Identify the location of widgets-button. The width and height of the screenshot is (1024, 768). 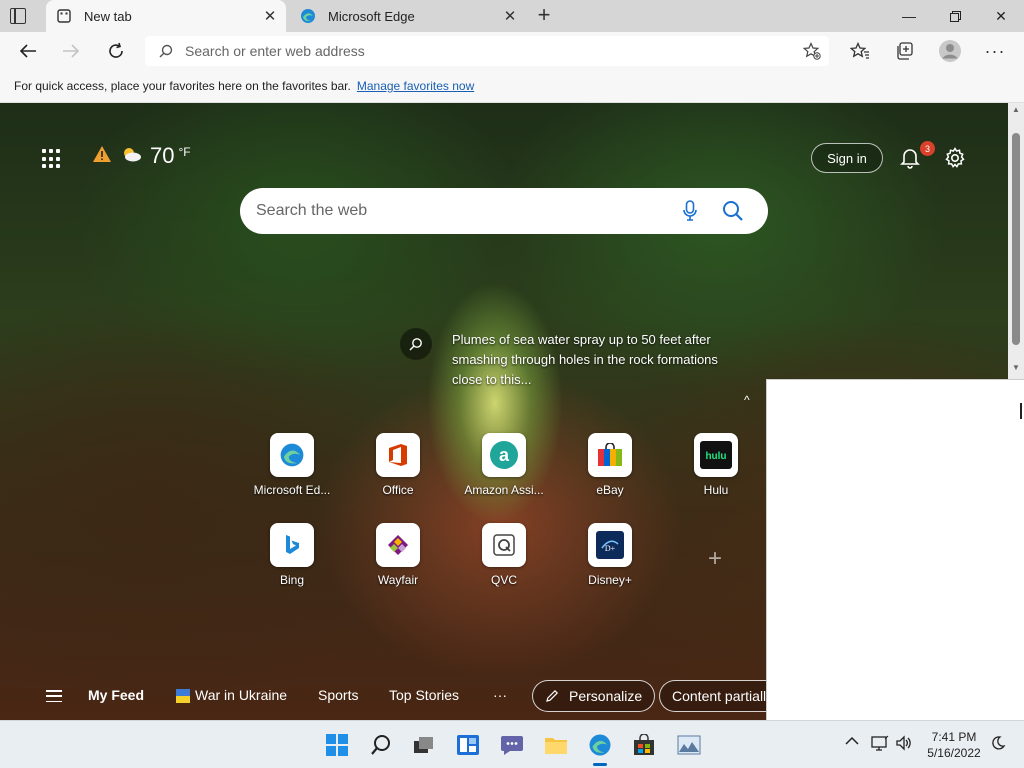
(468, 745).